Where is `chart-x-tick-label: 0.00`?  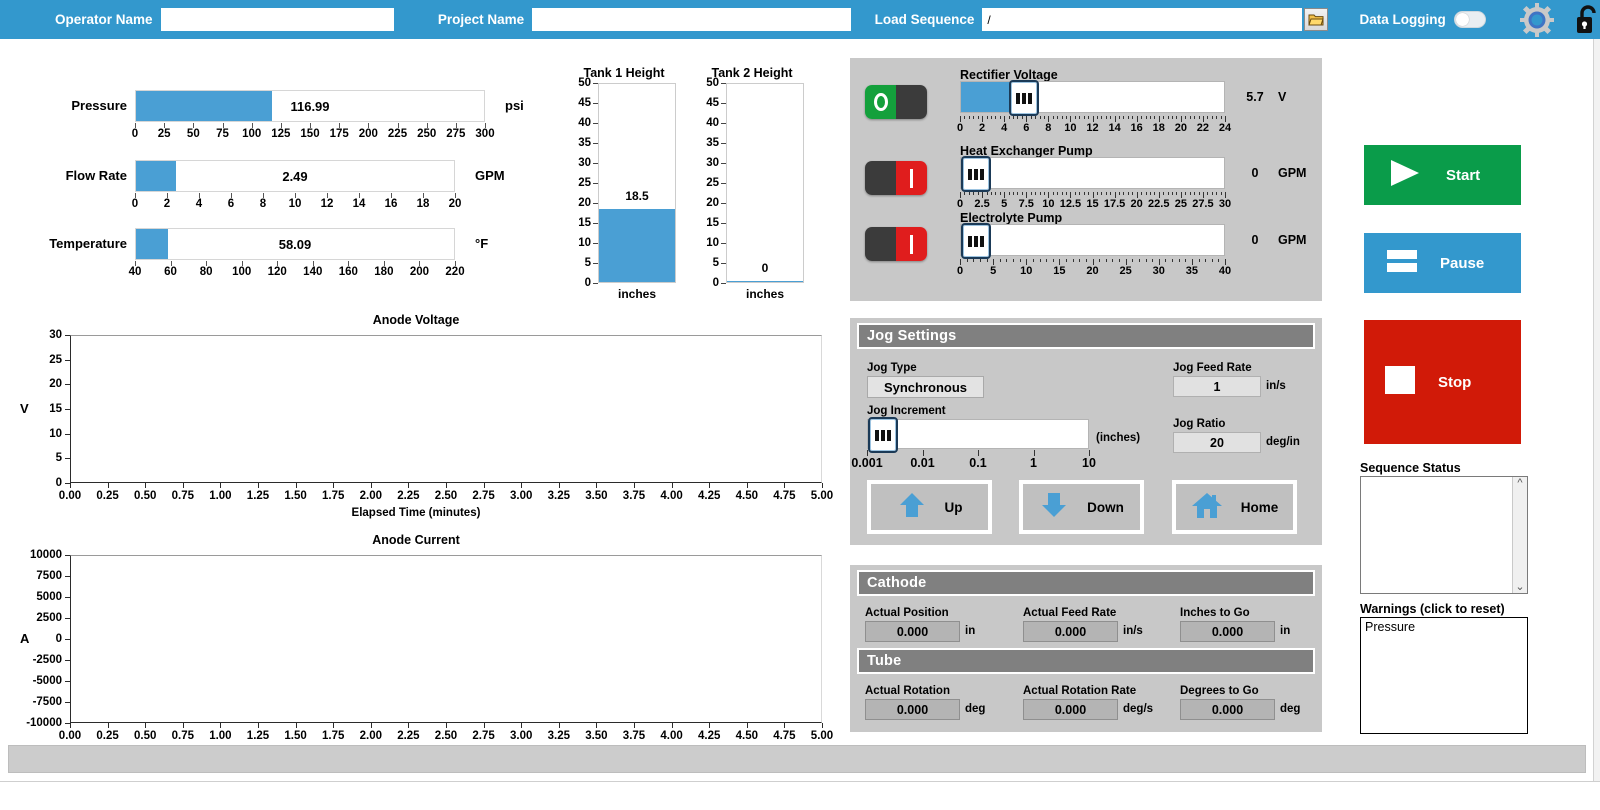
chart-x-tick-label: 0.00 is located at coordinates (70, 736).